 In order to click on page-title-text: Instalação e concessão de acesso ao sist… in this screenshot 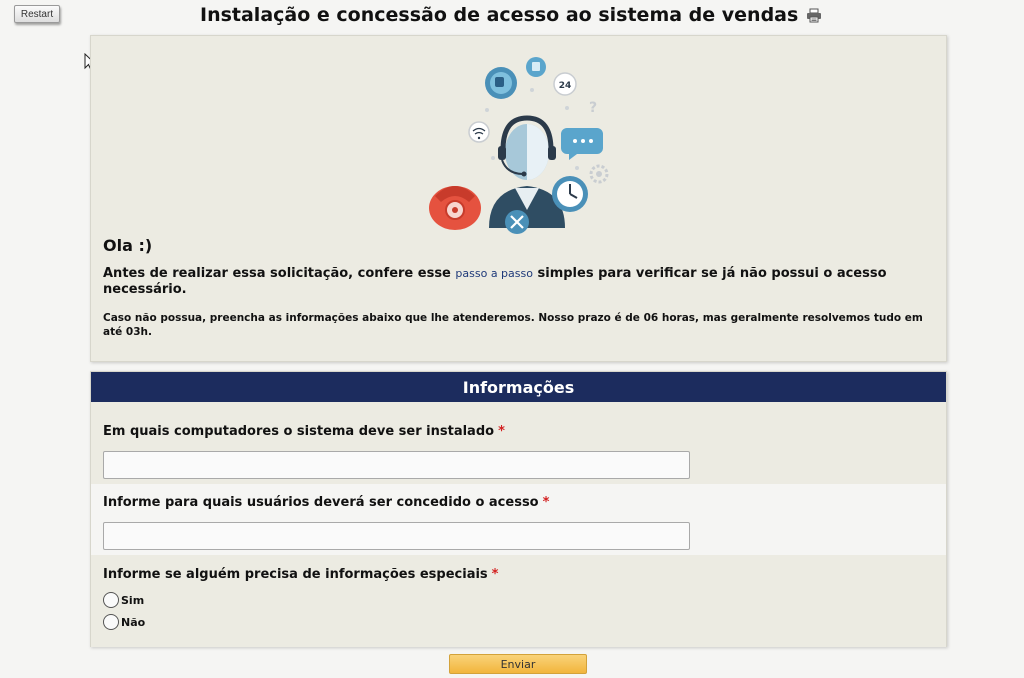, I will do `click(499, 15)`.